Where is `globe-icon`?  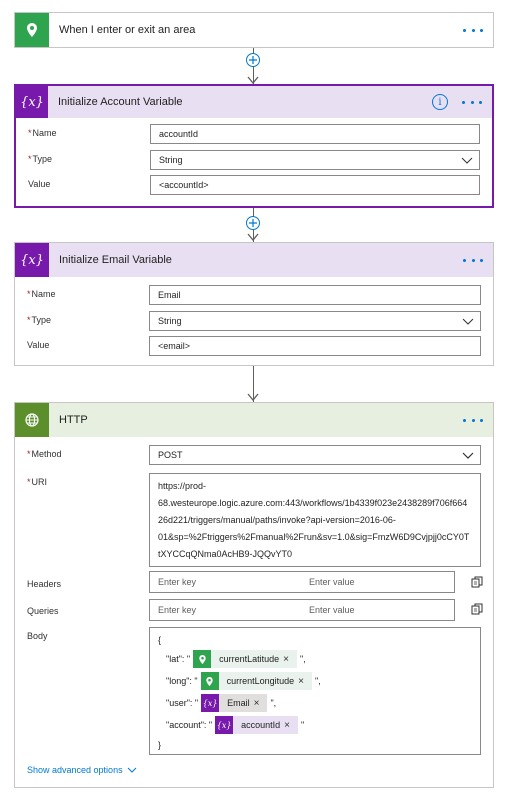
globe-icon is located at coordinates (32, 420).